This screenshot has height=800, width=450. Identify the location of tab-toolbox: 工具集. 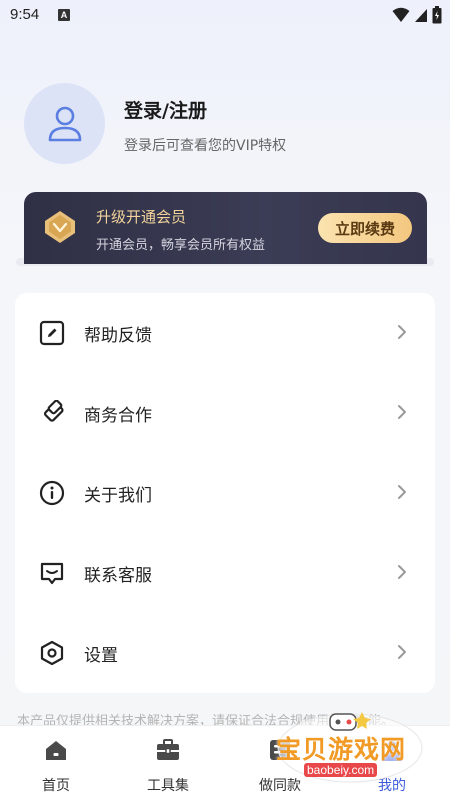
(168, 763).